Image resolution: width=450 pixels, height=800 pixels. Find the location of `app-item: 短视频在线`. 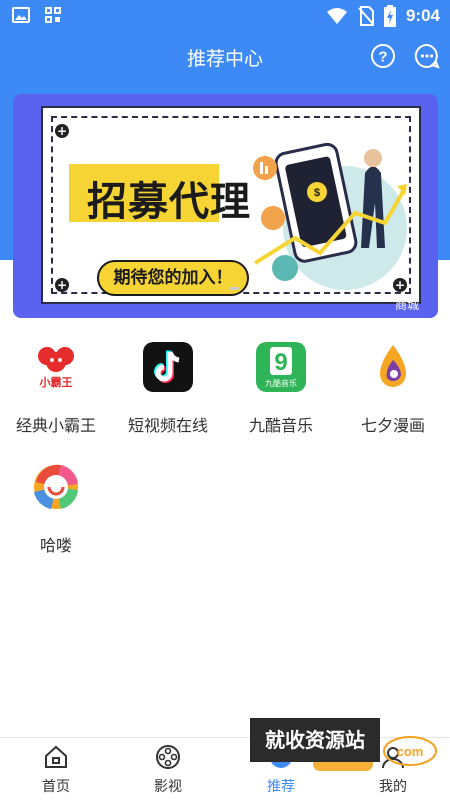

app-item: 短视频在线 is located at coordinates (168, 390).